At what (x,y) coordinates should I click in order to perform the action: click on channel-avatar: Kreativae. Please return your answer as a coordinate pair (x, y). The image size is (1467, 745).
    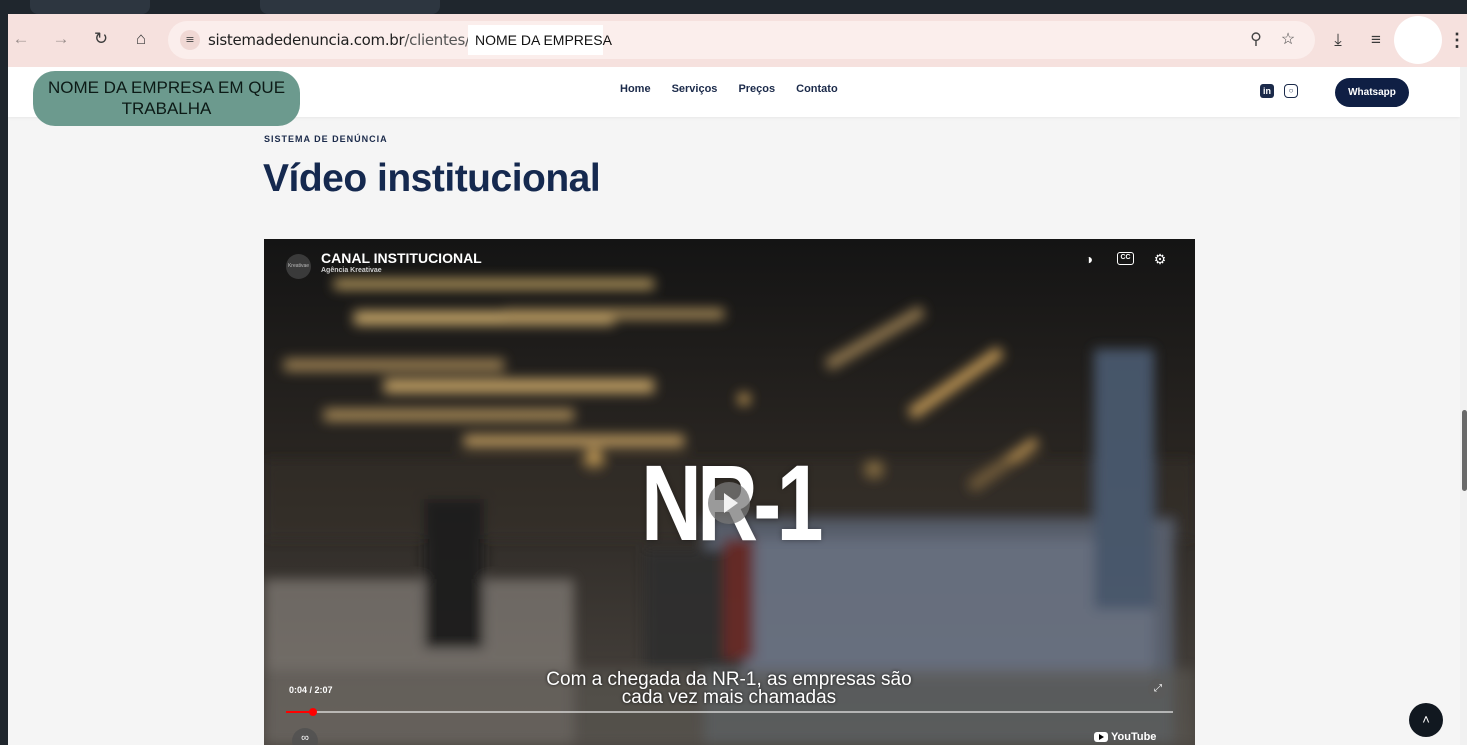
    Looking at the image, I should click on (298, 266).